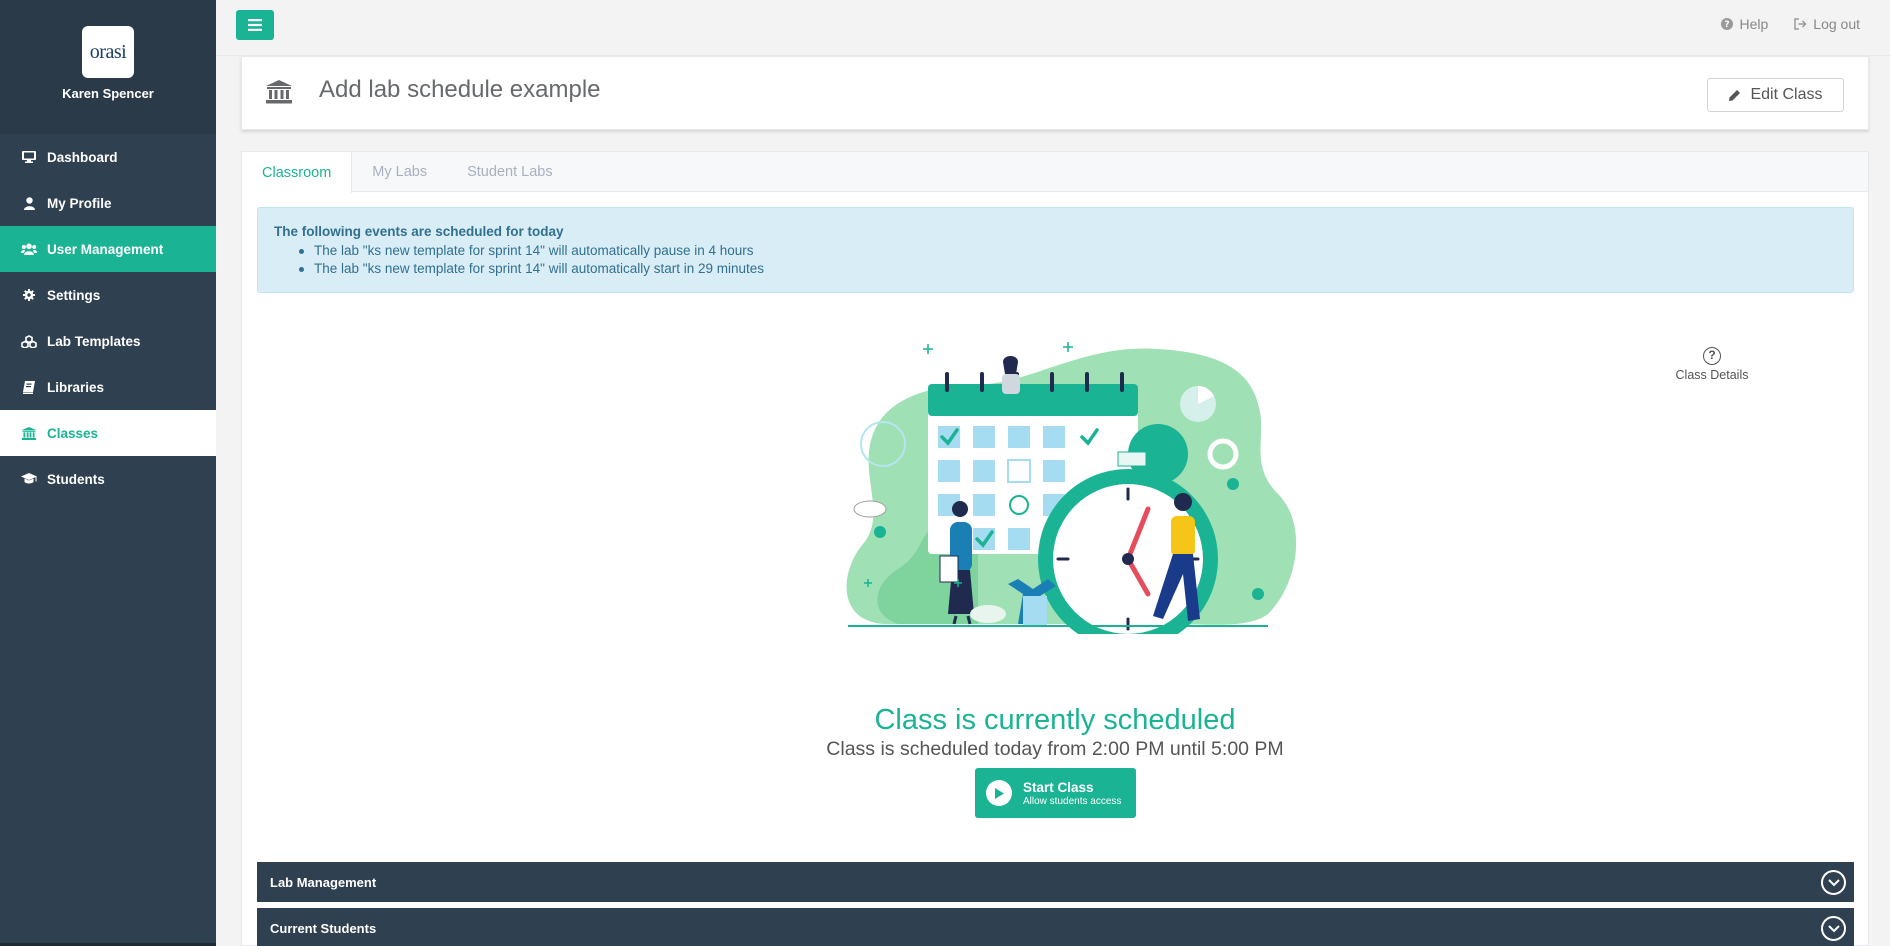 Image resolution: width=1890 pixels, height=946 pixels. What do you see at coordinates (323, 882) in the screenshot?
I see `section-title: Lab Management` at bounding box center [323, 882].